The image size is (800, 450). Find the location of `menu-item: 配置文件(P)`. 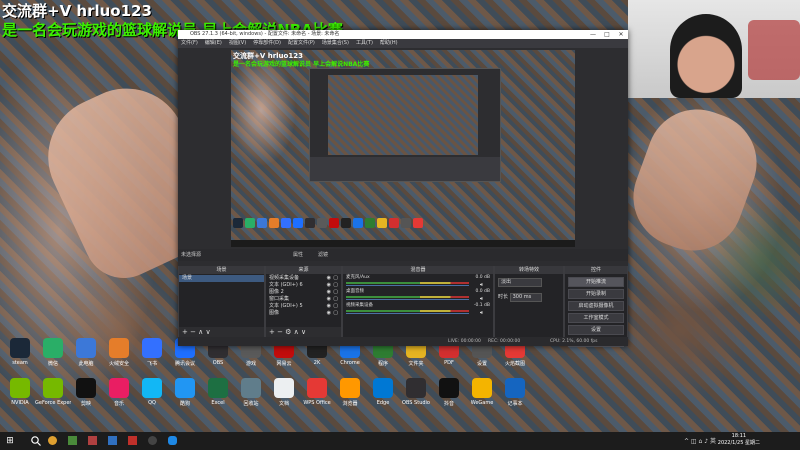

menu-item: 配置文件(P) is located at coordinates (301, 43).